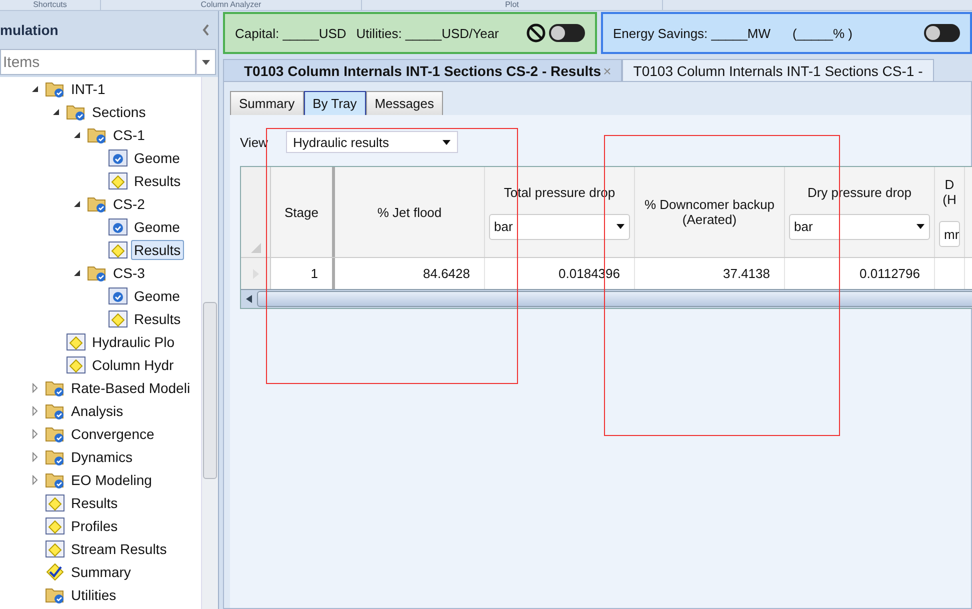 Image resolution: width=972 pixels, height=609 pixels. Describe the element at coordinates (890, 273) in the screenshot. I see `table-cell: 0.0112796` at that location.